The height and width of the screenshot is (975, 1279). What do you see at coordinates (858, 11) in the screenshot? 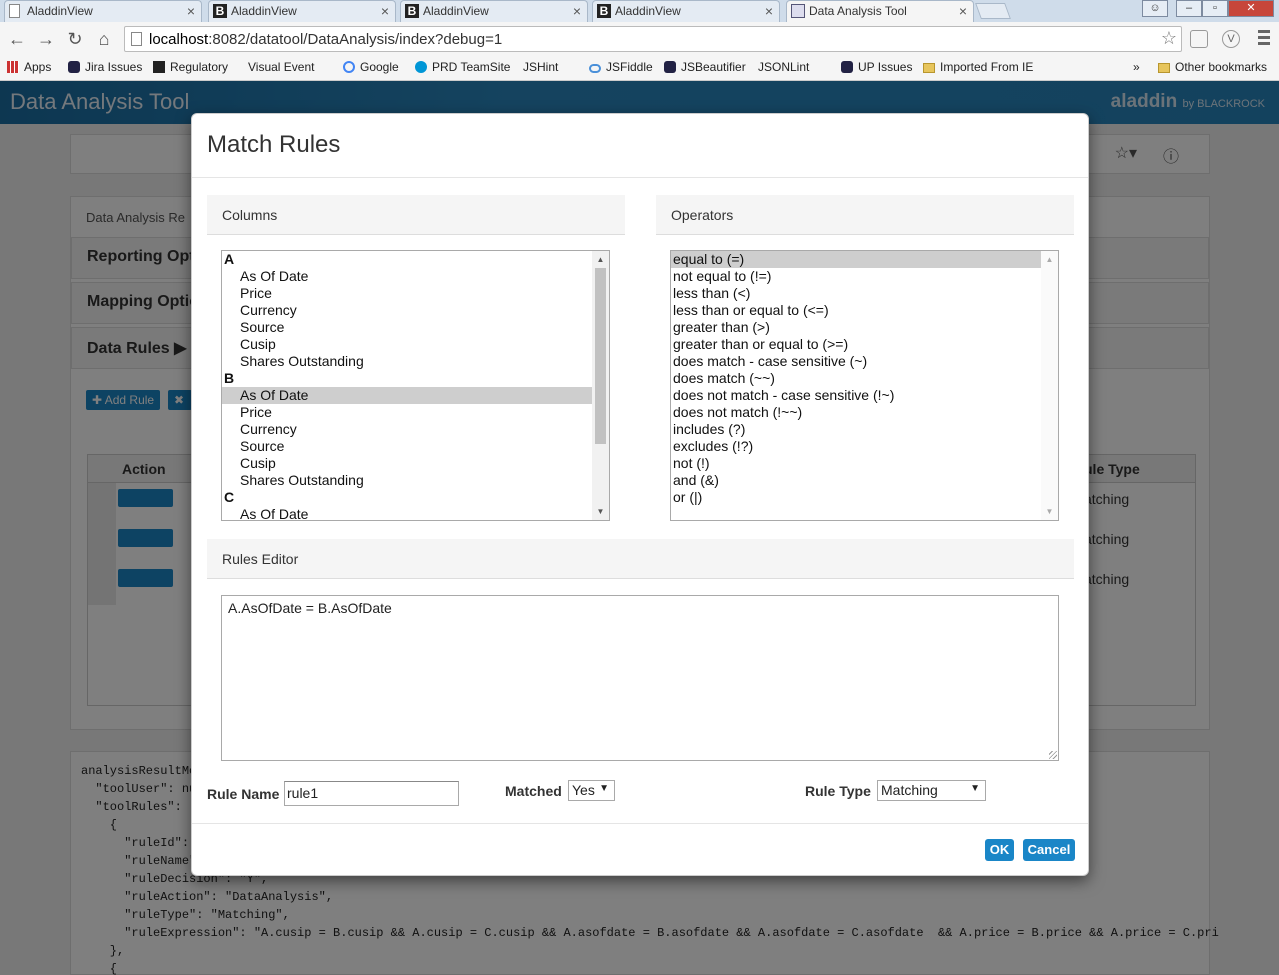
I see `tab-title: Data Analysis Tool` at bounding box center [858, 11].